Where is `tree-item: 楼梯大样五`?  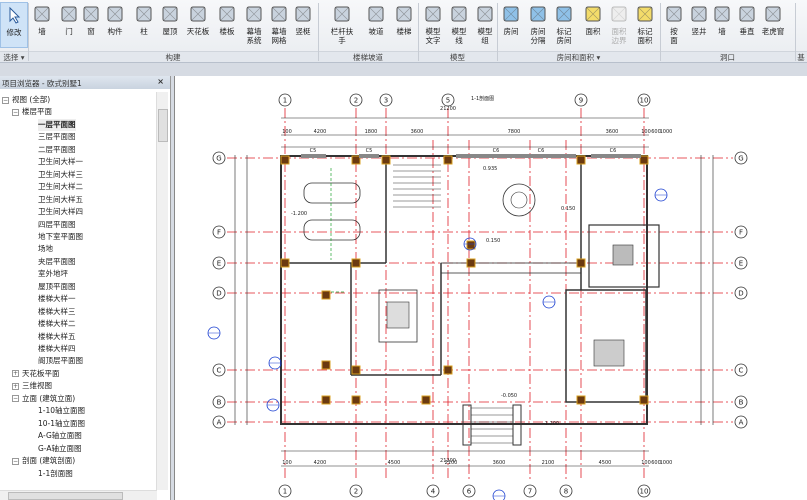
tree-item: 楼梯大样五 is located at coordinates (57, 337).